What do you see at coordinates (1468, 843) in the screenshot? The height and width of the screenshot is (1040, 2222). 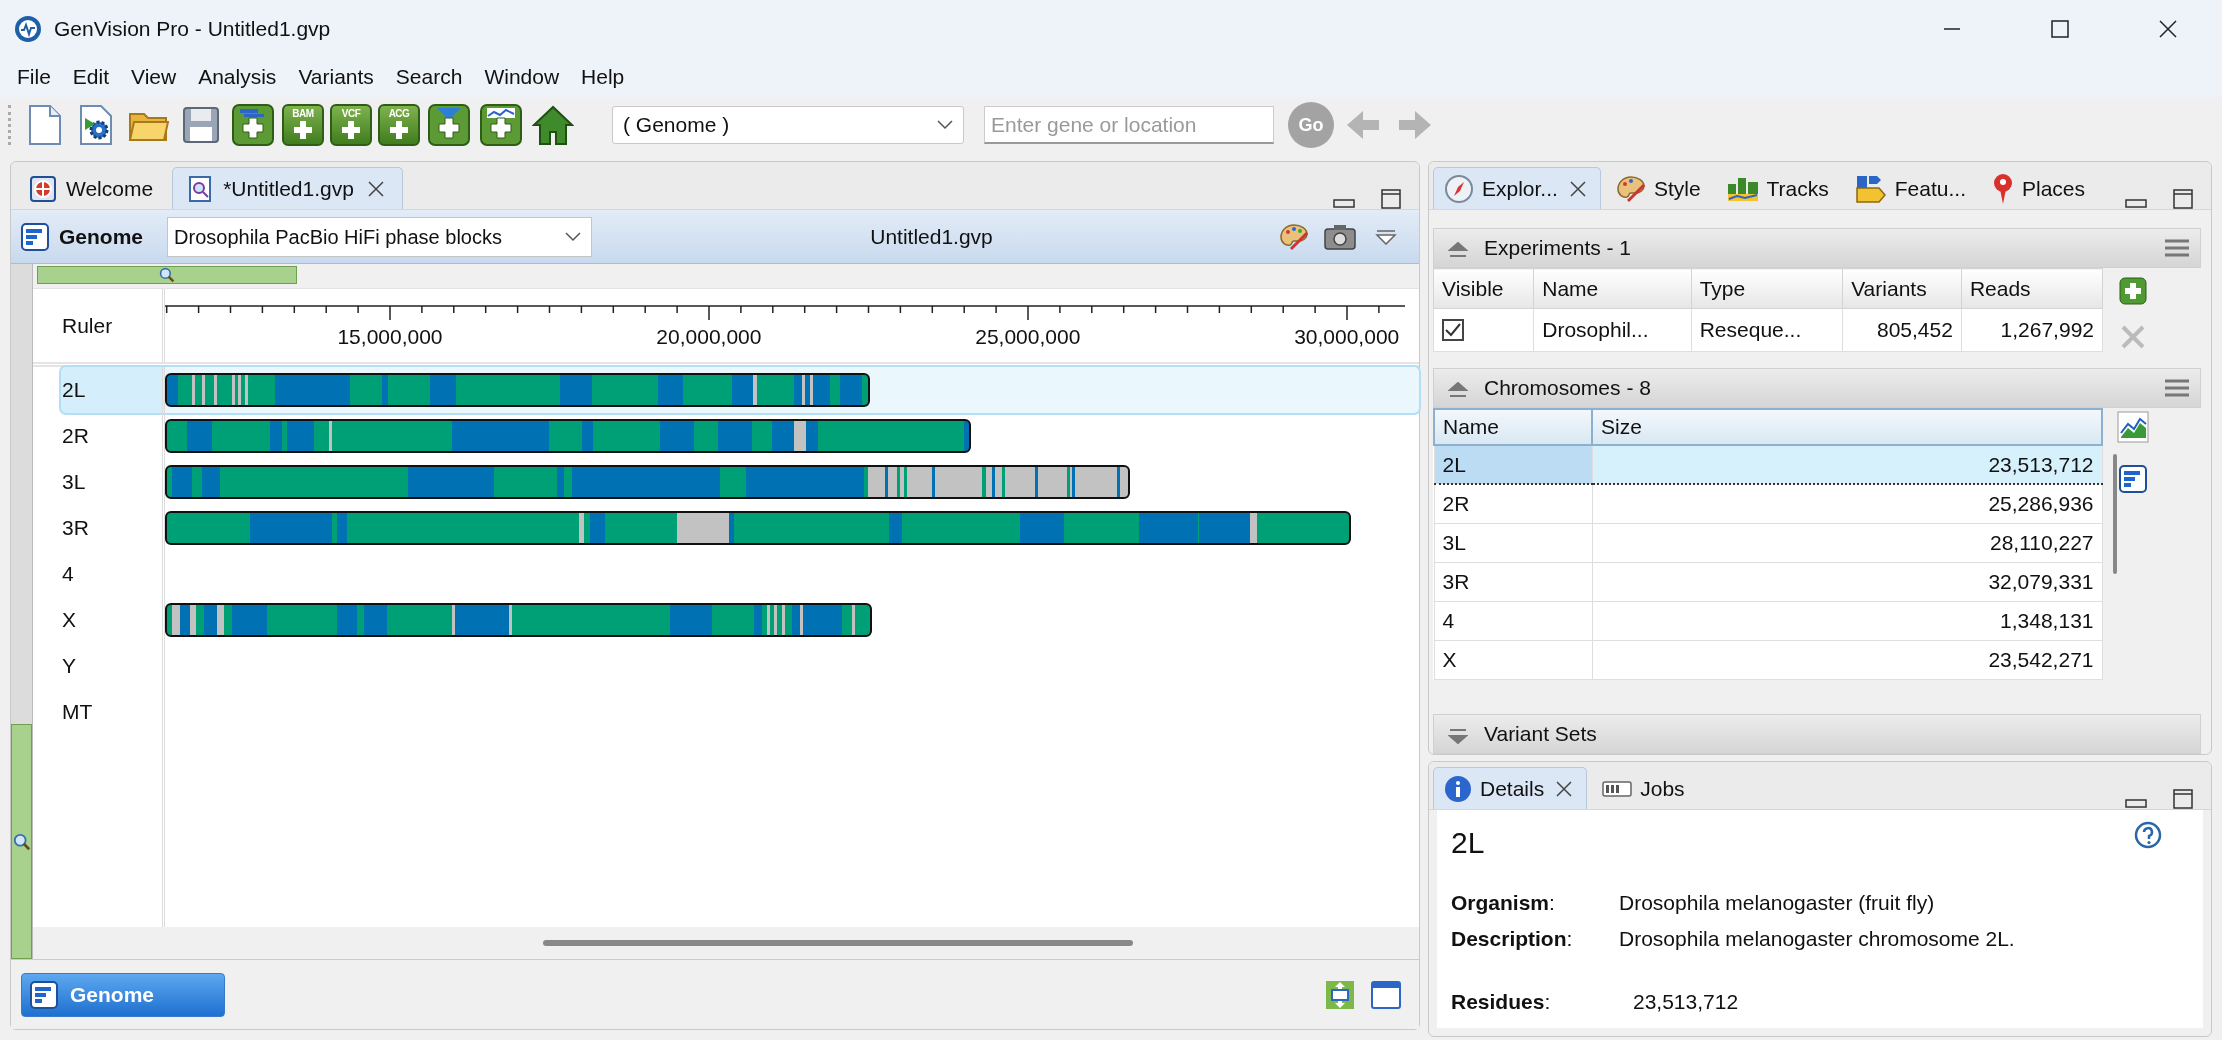 I see `detail-heading: 2L` at bounding box center [1468, 843].